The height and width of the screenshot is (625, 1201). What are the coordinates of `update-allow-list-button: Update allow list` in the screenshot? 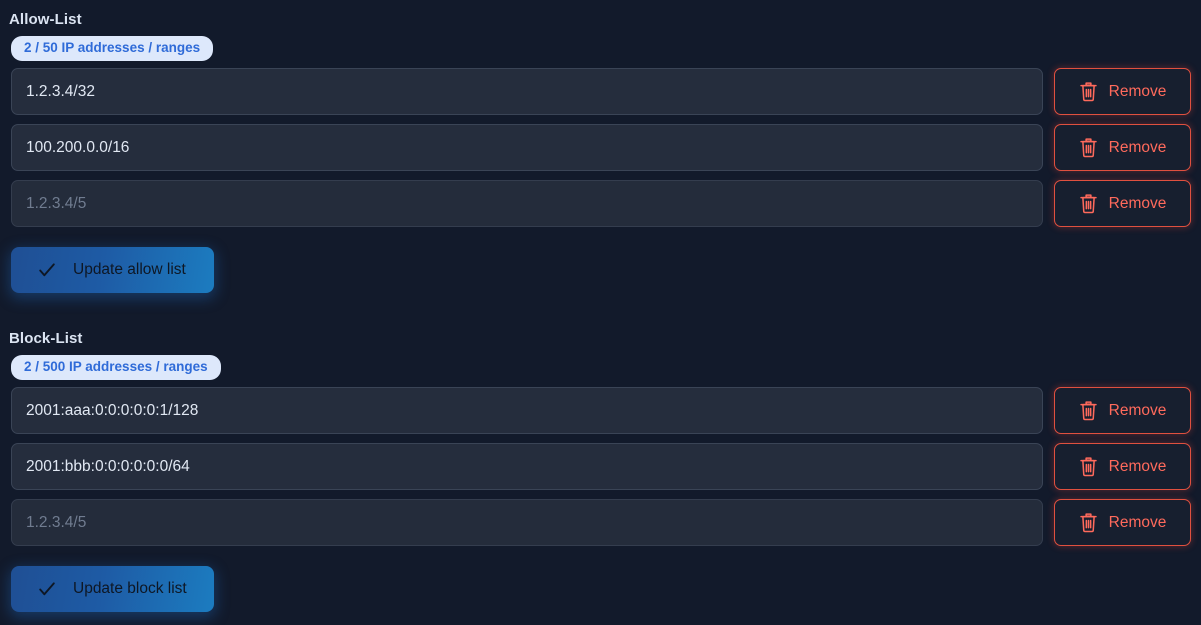 It's located at (112, 270).